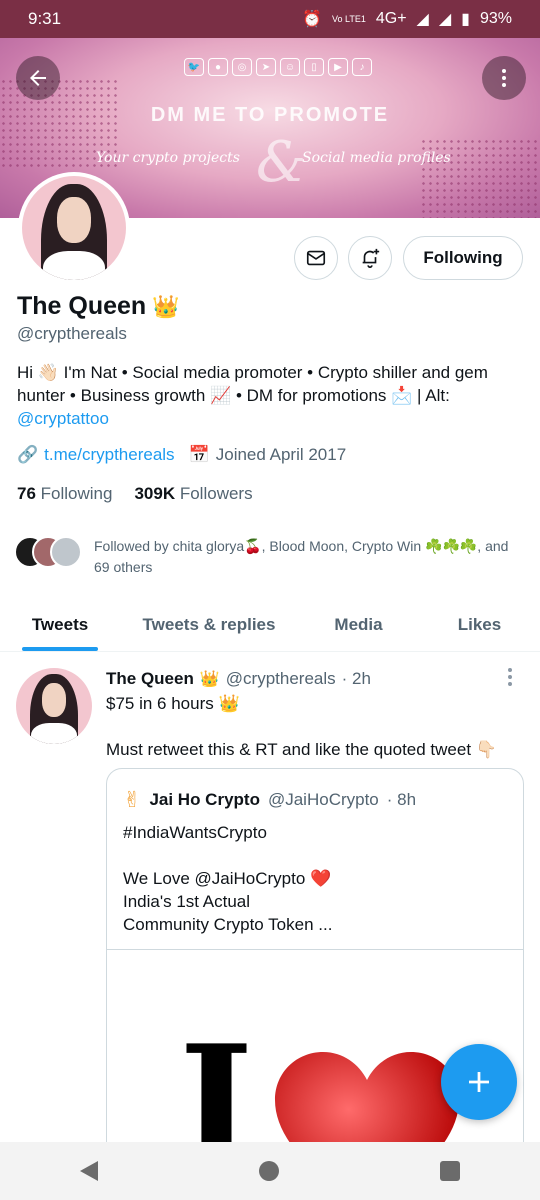  I want to click on battery-level: 93%, so click(495, 18).